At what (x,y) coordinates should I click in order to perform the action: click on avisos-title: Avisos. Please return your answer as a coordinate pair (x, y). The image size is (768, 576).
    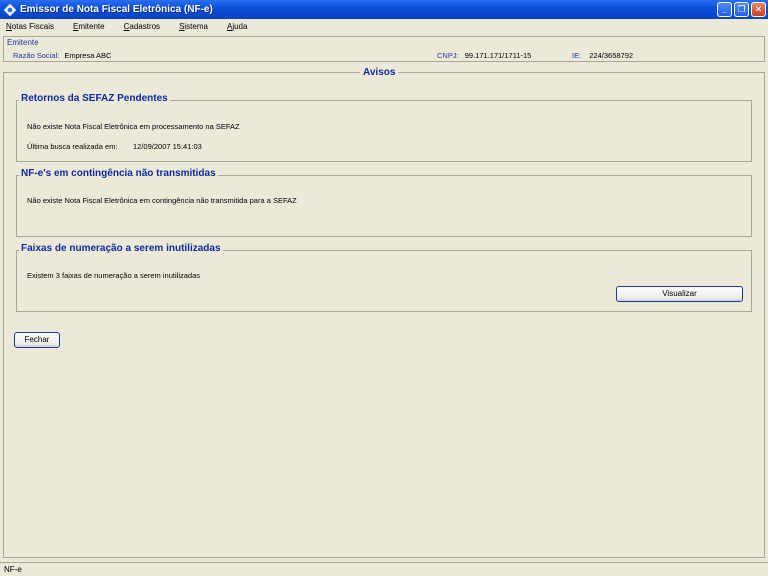
    Looking at the image, I should click on (379, 72).